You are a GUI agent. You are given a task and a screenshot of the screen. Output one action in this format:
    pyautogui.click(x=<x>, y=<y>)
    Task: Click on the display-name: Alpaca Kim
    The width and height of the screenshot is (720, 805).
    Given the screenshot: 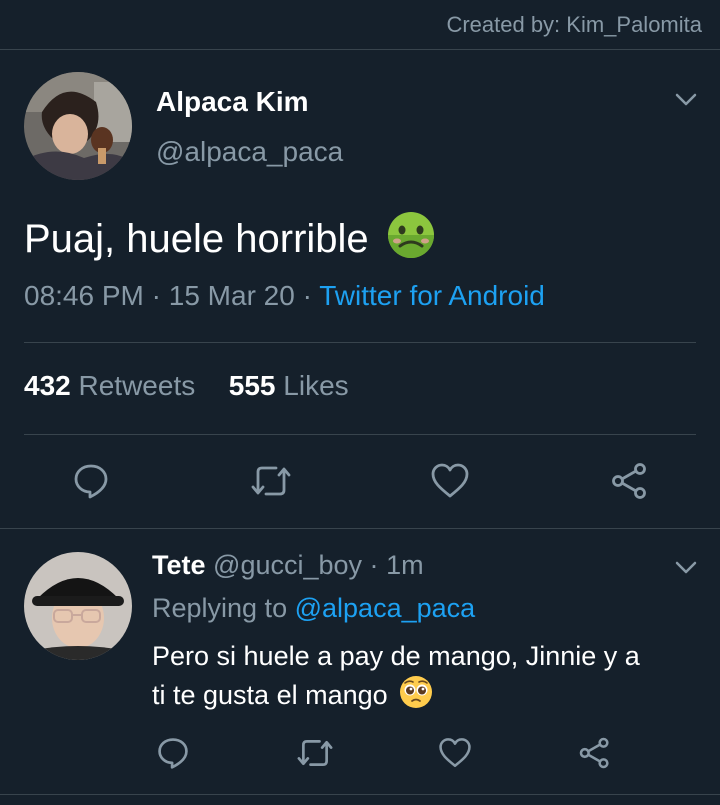 What is the action you would take?
    pyautogui.click(x=232, y=102)
    